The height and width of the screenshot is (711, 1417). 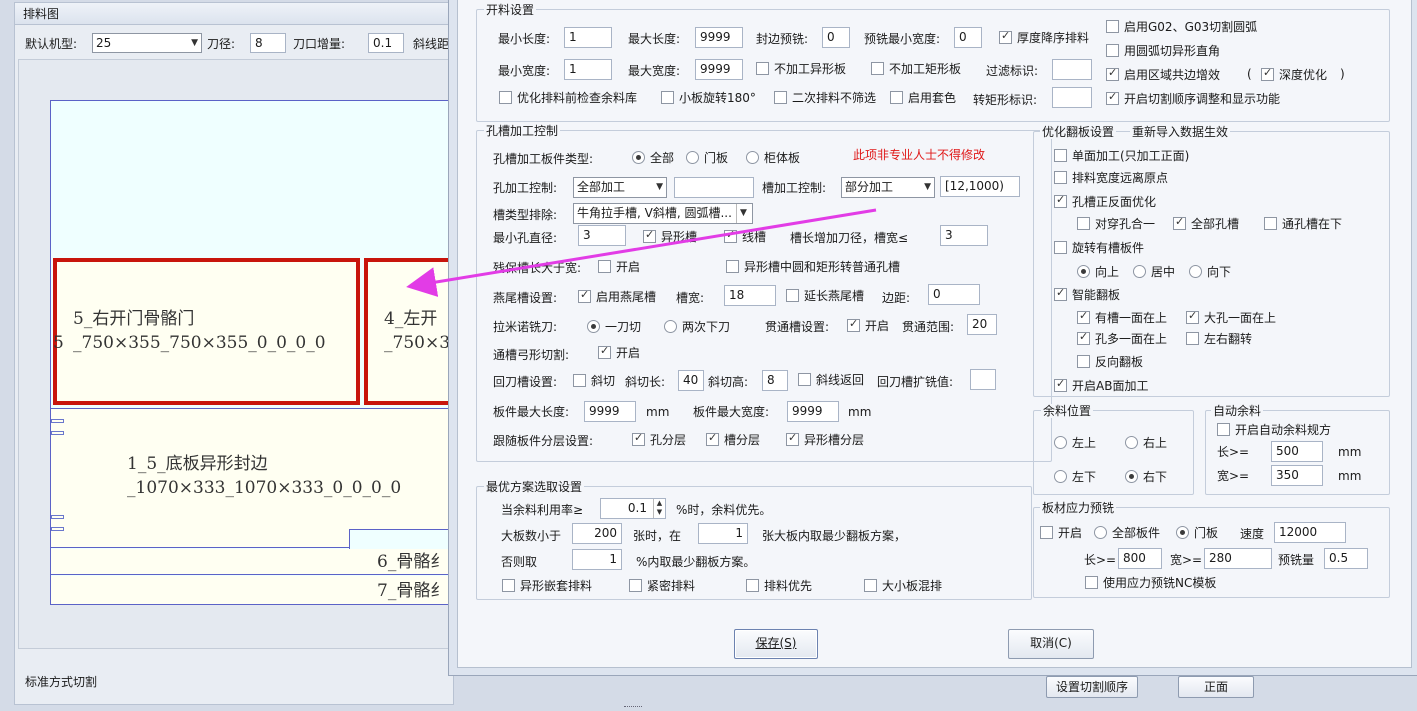 What do you see at coordinates (877, 68) in the screenshot?
I see `no-rect-checkbox` at bounding box center [877, 68].